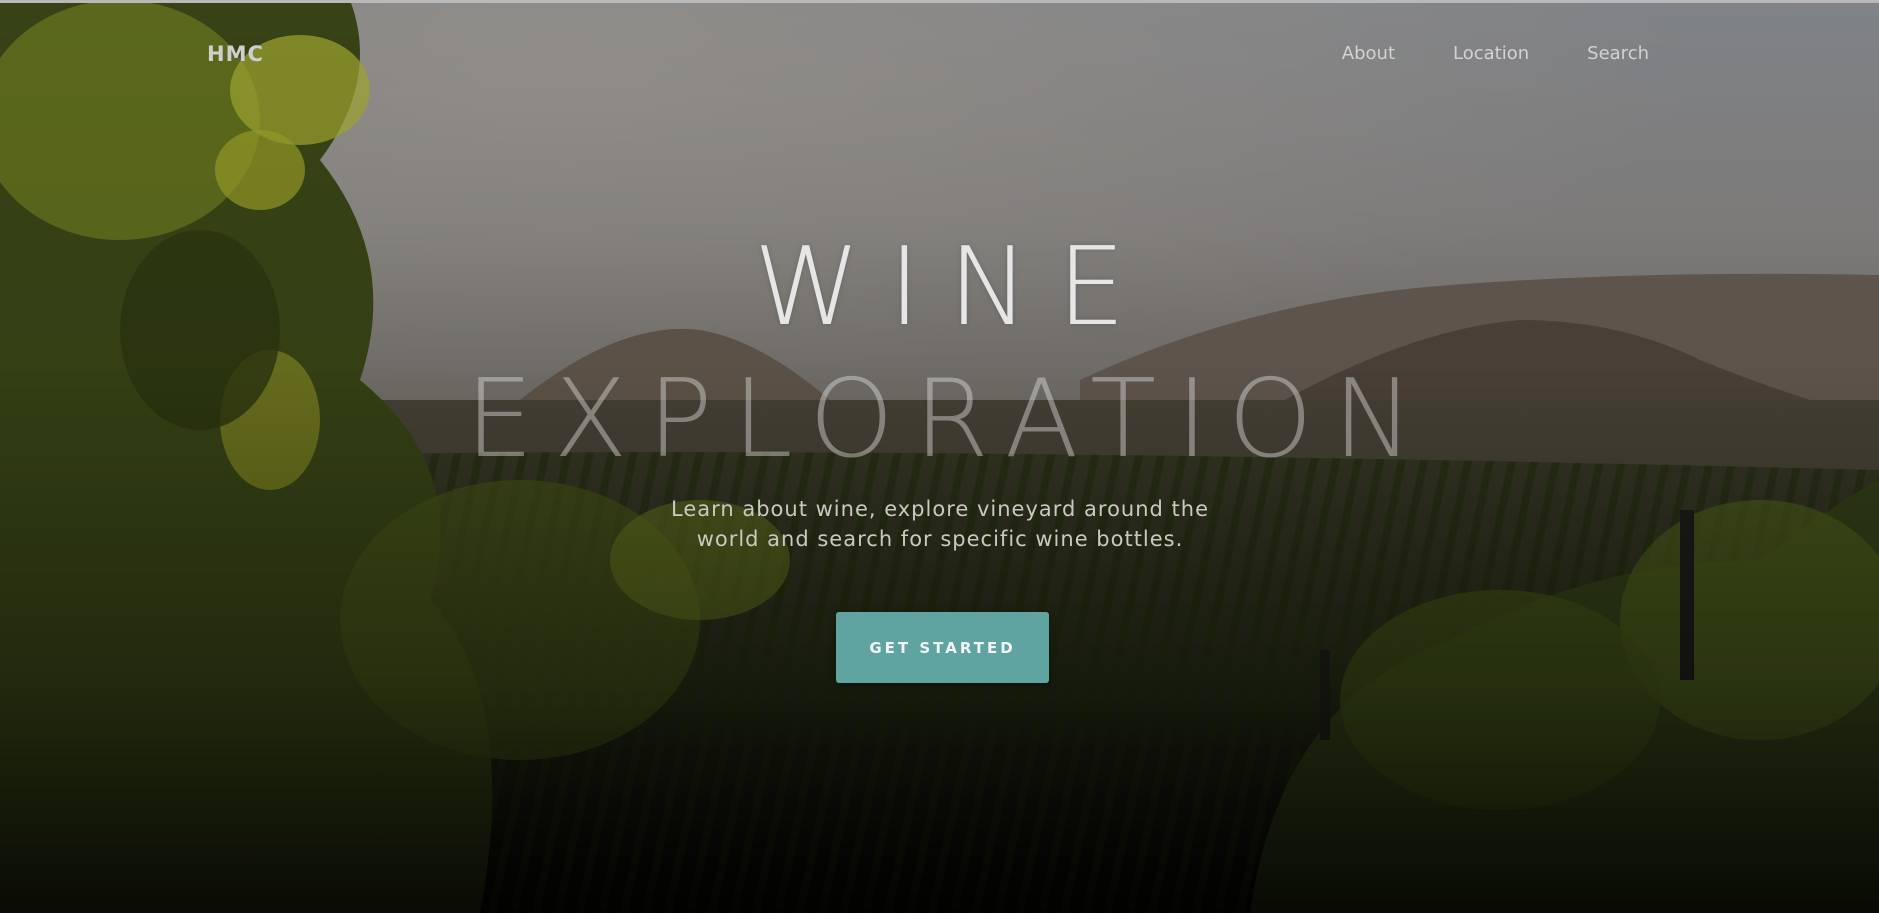  I want to click on hero-title-line-1: WINE, so click(953, 287).